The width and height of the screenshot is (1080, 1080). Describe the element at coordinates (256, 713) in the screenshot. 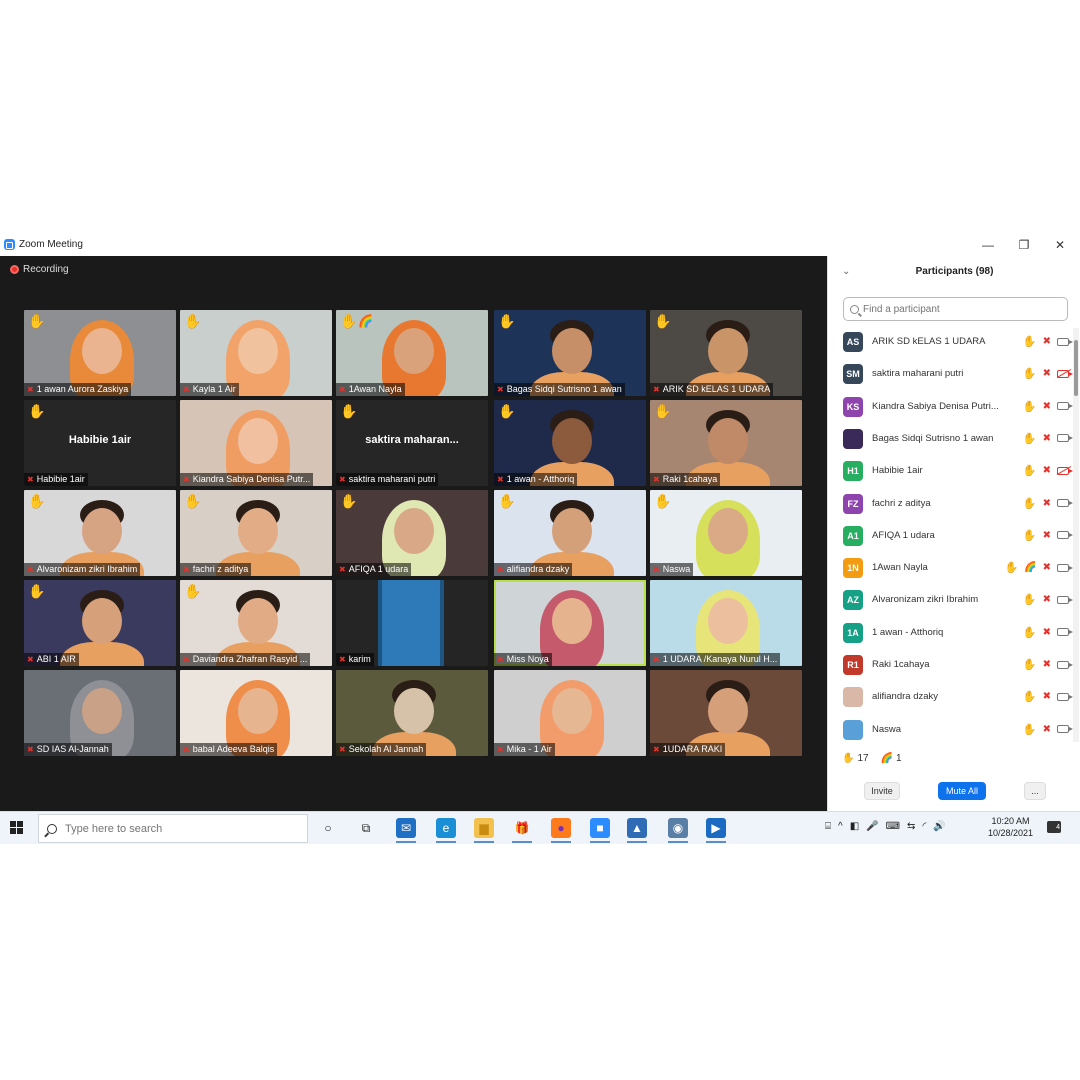

I see `video-tile: ✖ babal Adeeva Balqis` at that location.